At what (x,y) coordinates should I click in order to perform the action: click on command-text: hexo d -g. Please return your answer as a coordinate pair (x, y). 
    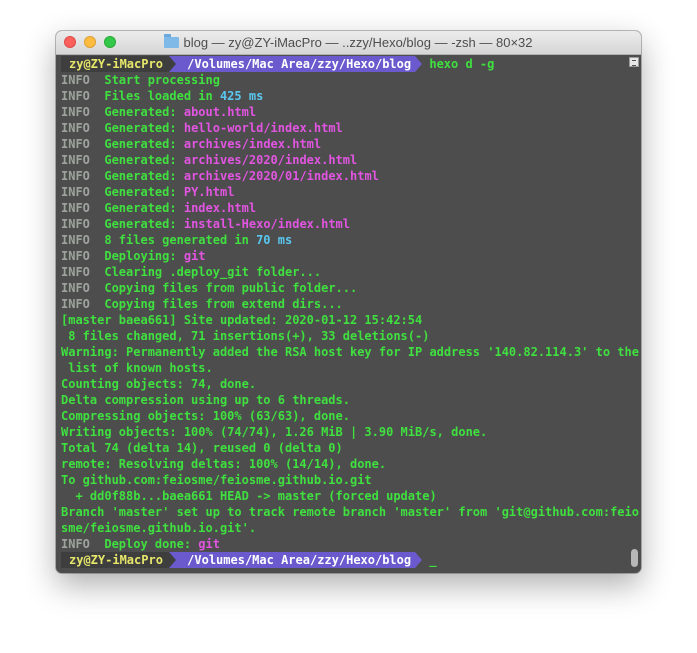
    Looking at the image, I should click on (462, 64).